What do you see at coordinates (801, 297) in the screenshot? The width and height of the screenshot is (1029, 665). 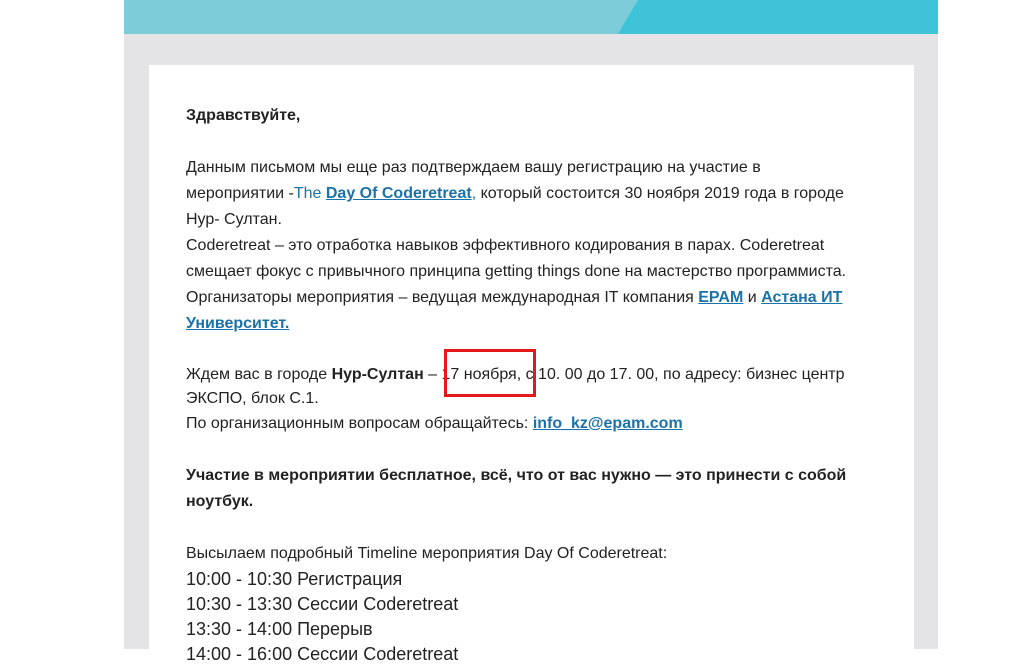 I see `astana-it-link: Астана ИТ` at bounding box center [801, 297].